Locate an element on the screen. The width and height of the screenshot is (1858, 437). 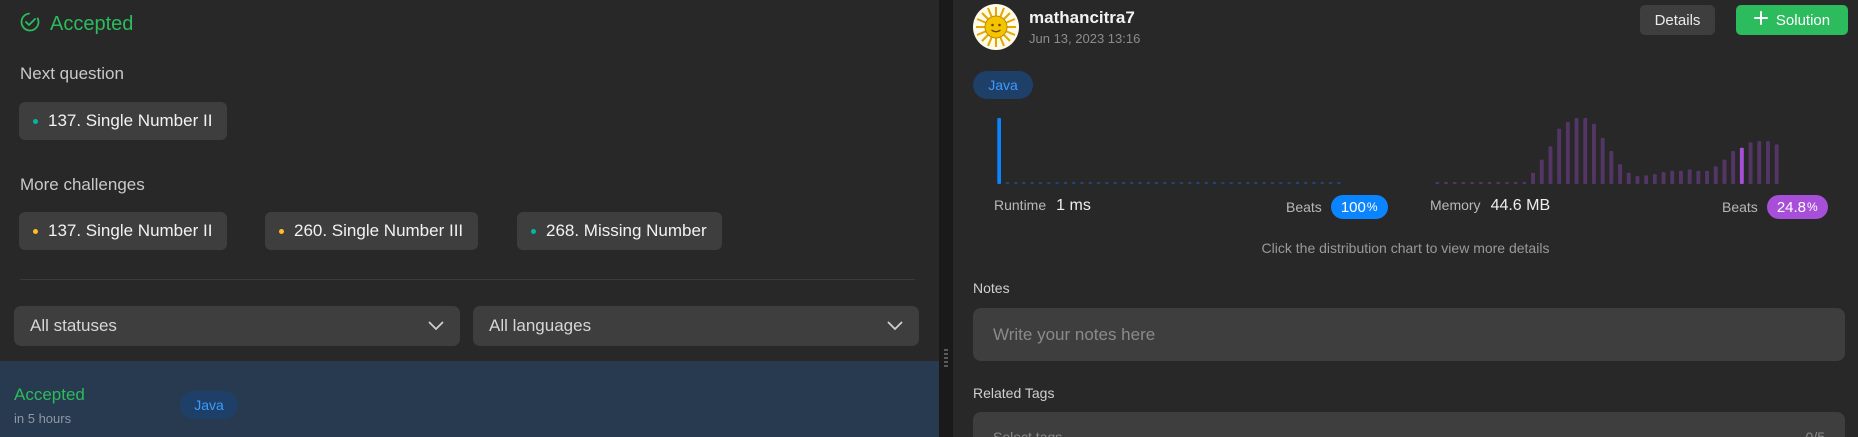
memory-distribution-chart is located at coordinates (1607, 151).